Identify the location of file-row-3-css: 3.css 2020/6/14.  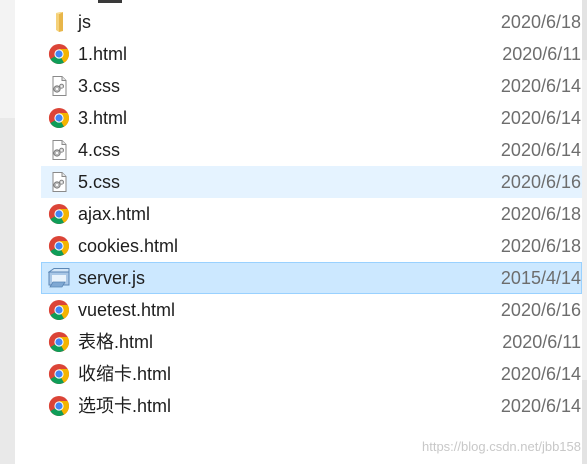
(311, 86).